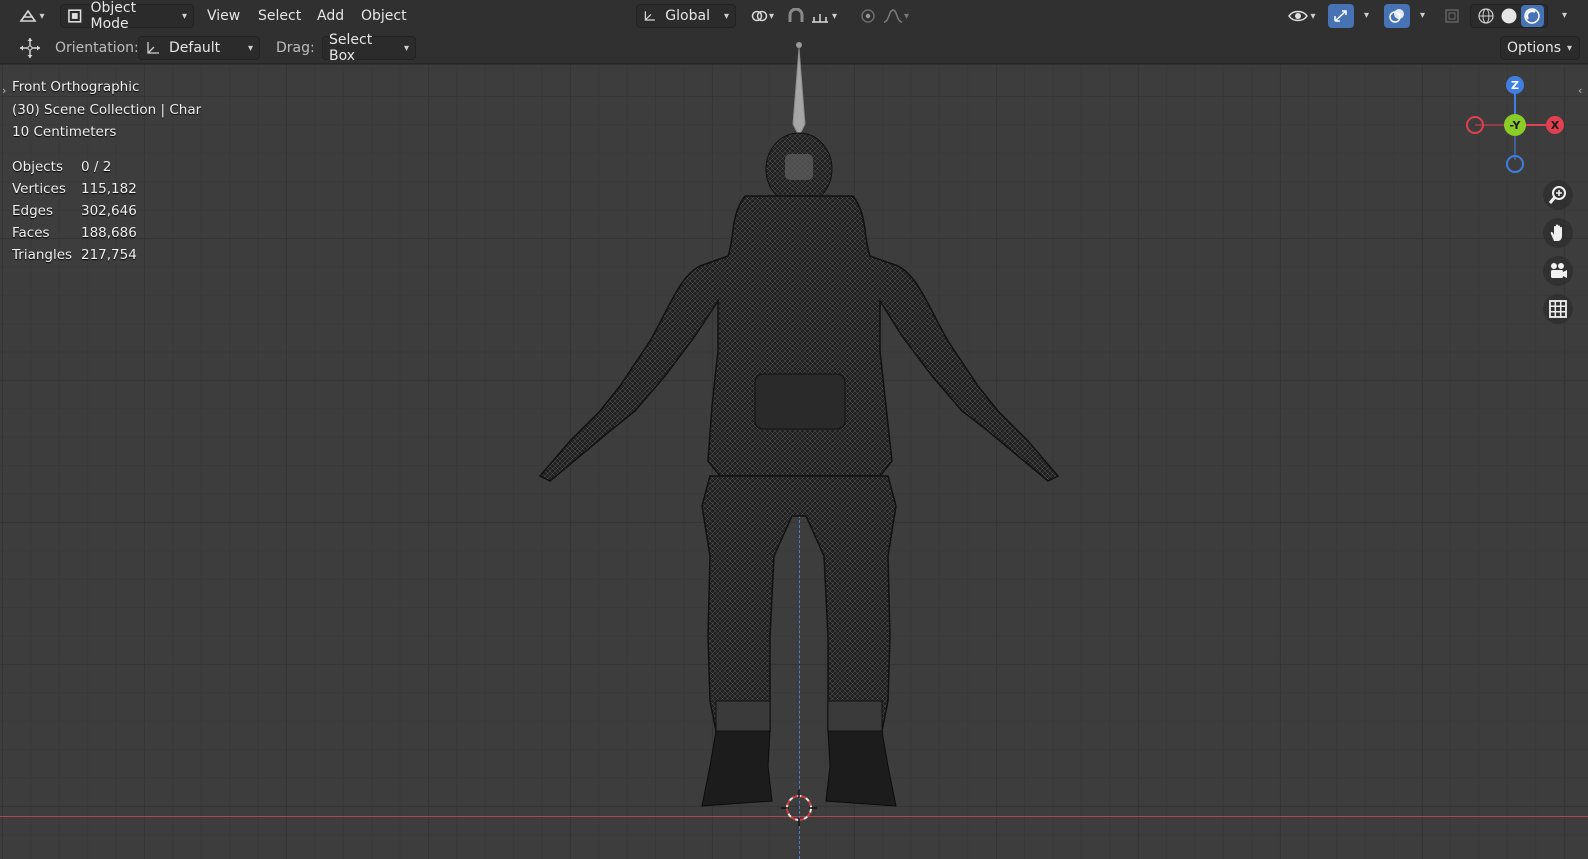  I want to click on material-shading-icon, so click(1532, 16).